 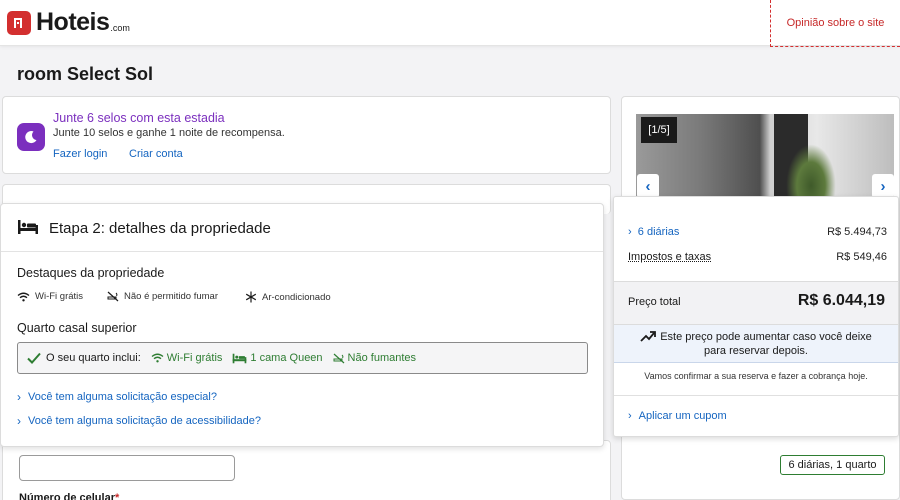 I want to click on hoteis-logo-mark, so click(x=19, y=23).